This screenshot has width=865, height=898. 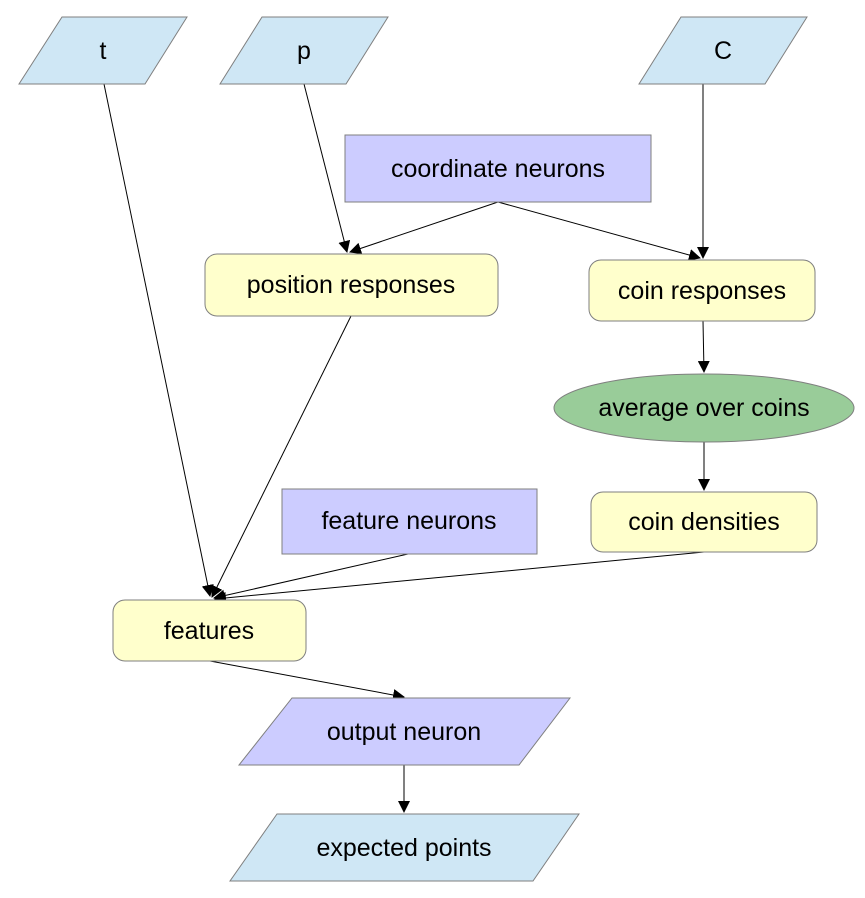 I want to click on node-coordinate-neurons: coordinate neurons, so click(x=498, y=168).